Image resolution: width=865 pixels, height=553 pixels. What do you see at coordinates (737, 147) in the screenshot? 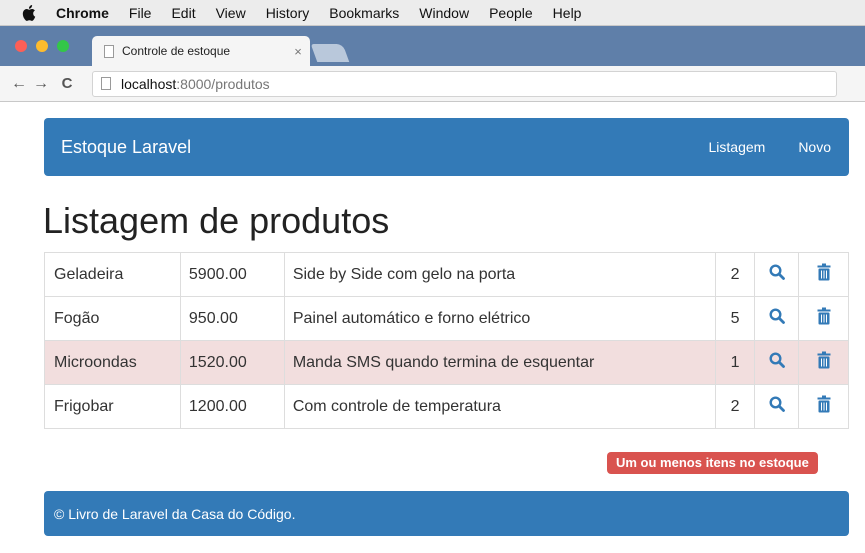
I see `nav-link-listagem: Listagem` at bounding box center [737, 147].